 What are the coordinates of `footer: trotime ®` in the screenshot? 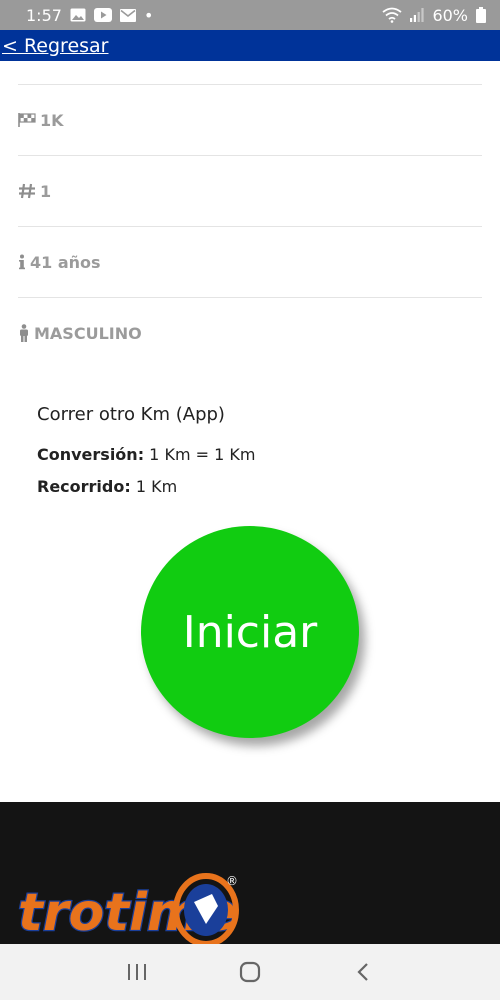 It's located at (250, 874).